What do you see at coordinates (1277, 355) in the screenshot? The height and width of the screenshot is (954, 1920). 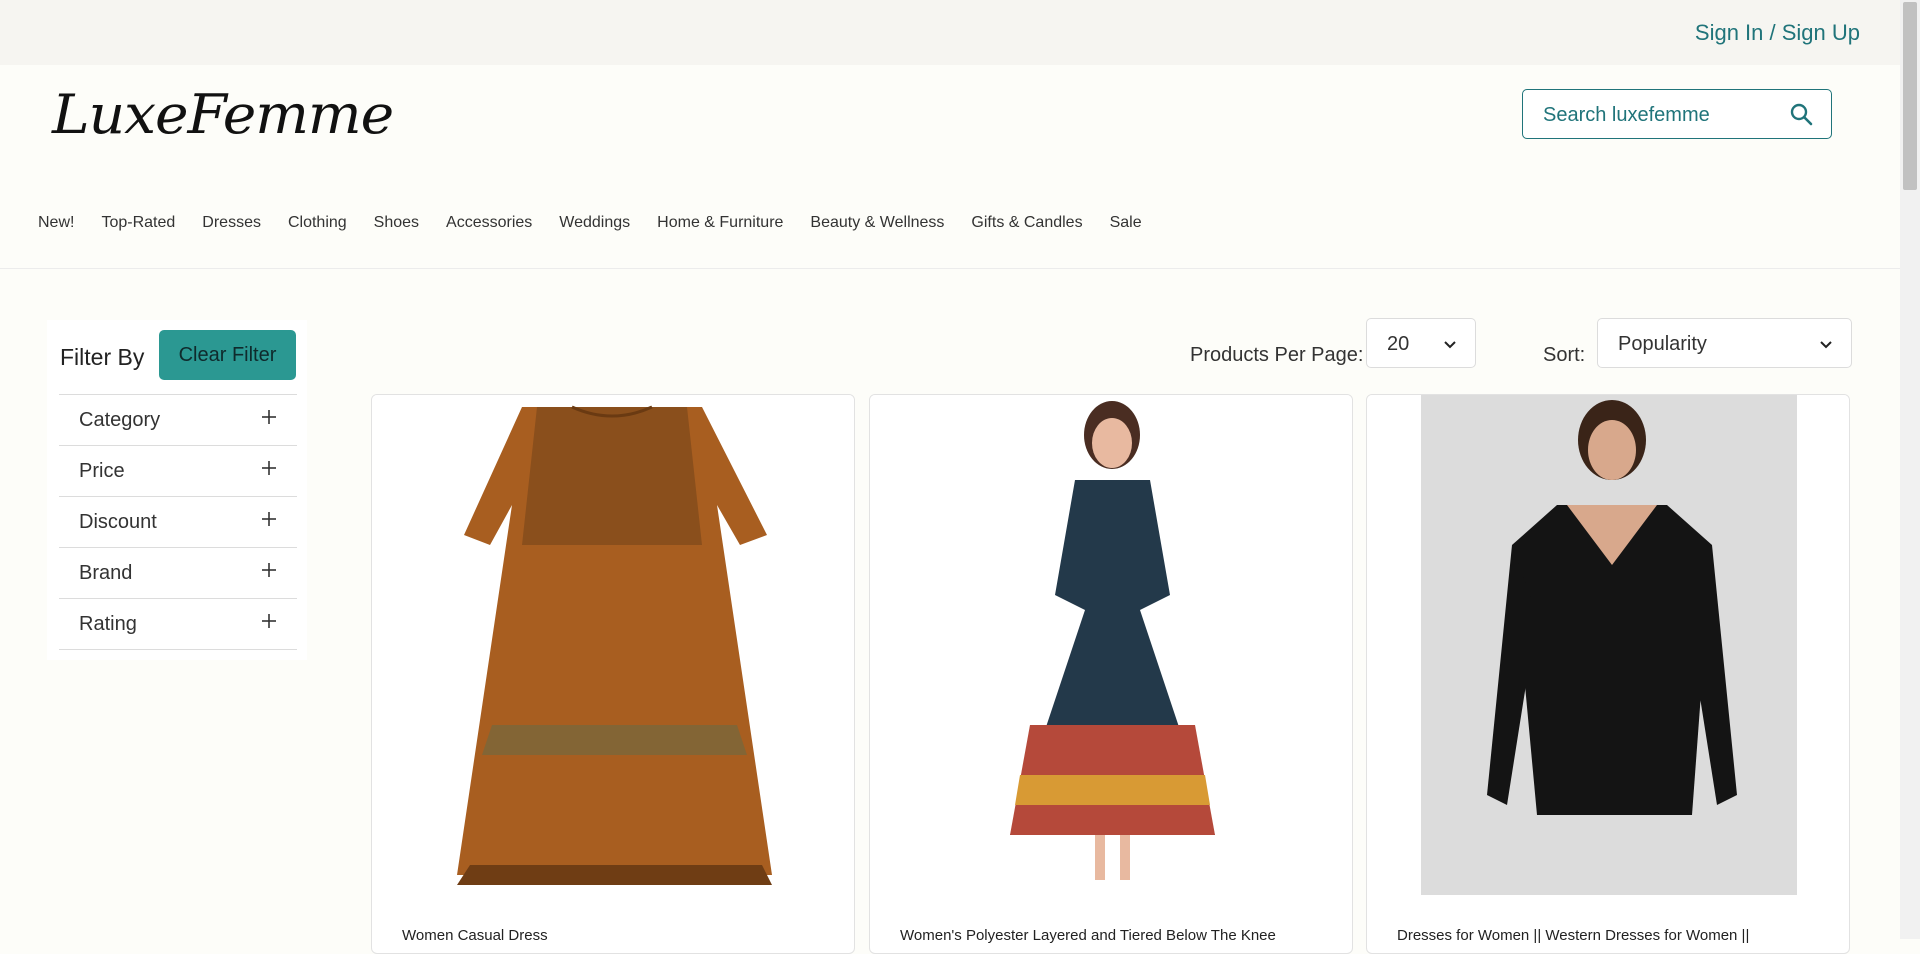 I see `per-page-label: Products Per Page:` at bounding box center [1277, 355].